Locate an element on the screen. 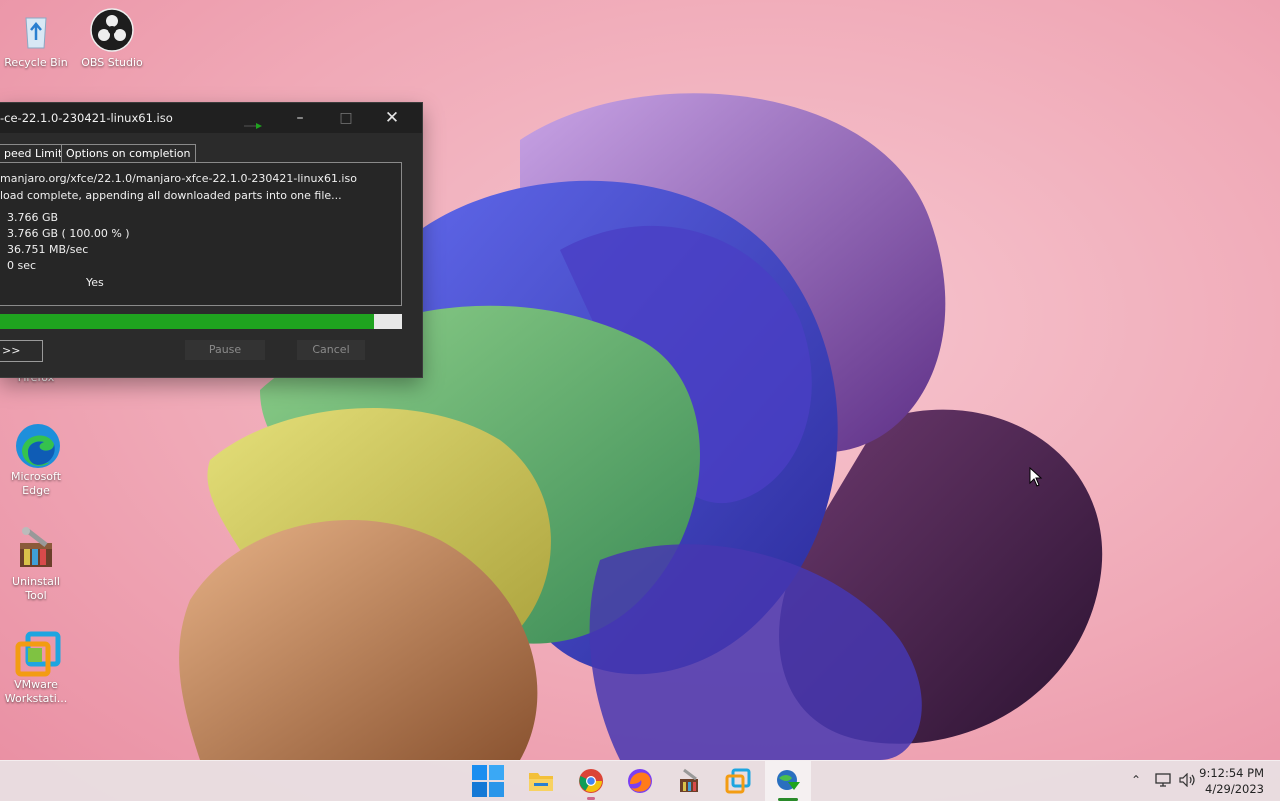  downloaded-value: 3.766 GB ( 100.00 % ) is located at coordinates (68, 233).